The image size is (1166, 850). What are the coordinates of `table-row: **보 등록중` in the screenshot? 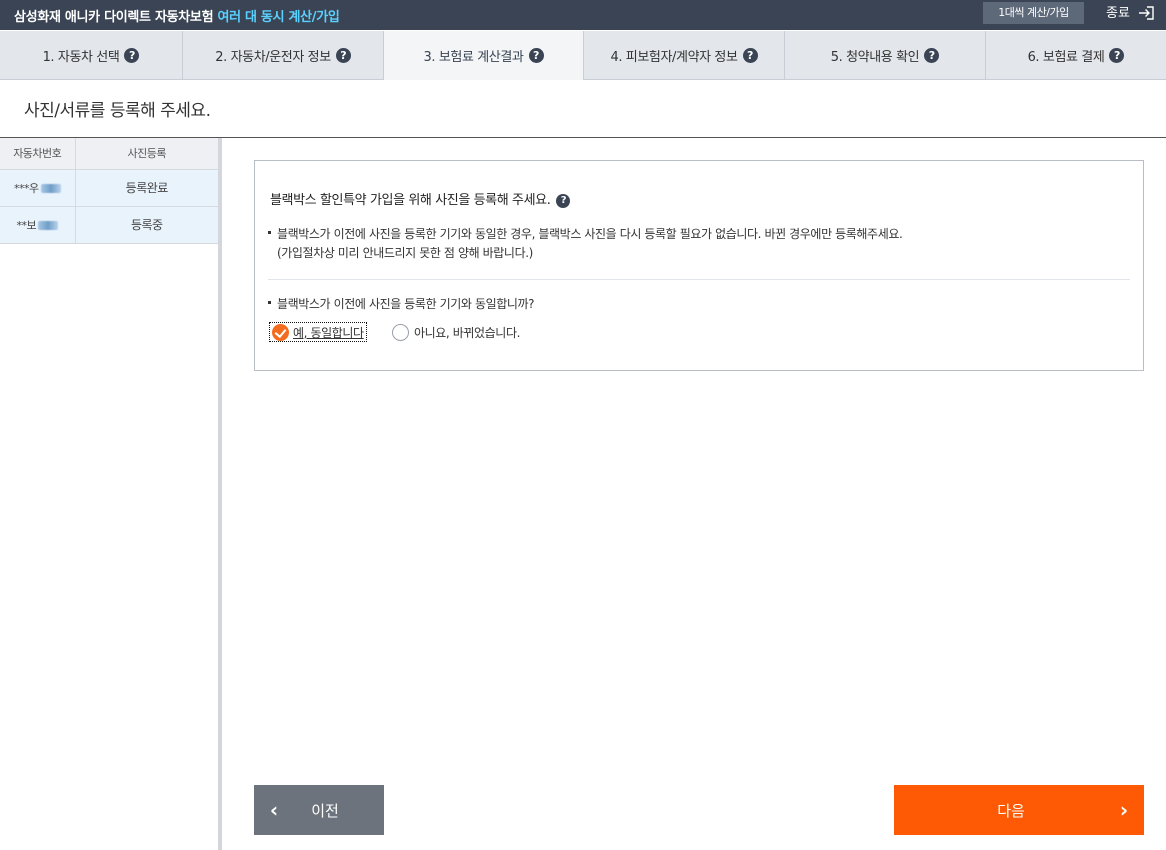 It's located at (109, 225).